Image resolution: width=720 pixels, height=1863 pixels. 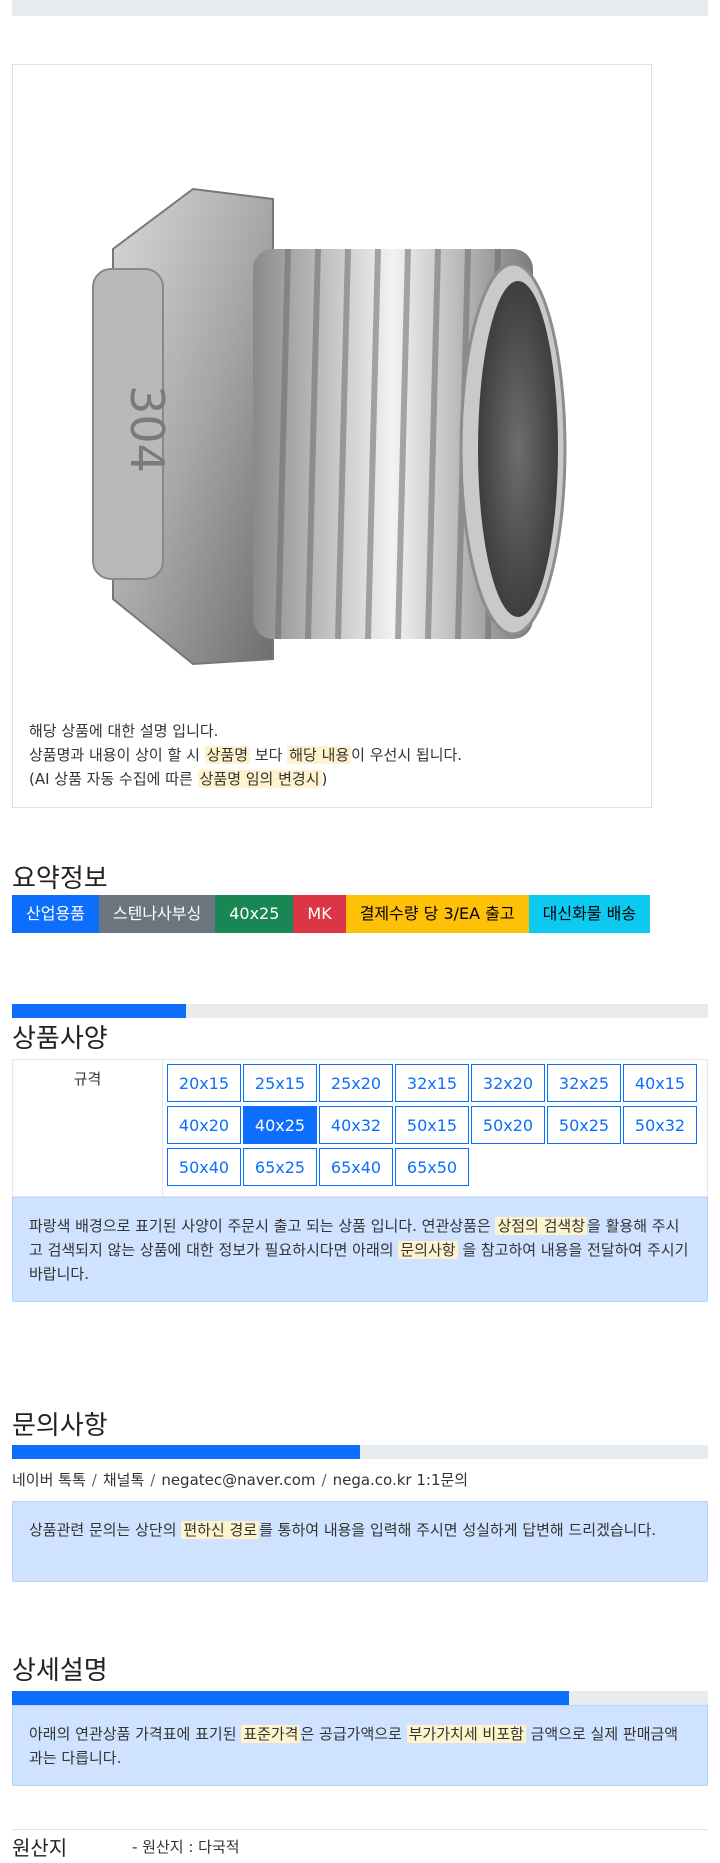 What do you see at coordinates (220, 1530) in the screenshot?
I see `highlight-convenient-route: 편하신 경로` at bounding box center [220, 1530].